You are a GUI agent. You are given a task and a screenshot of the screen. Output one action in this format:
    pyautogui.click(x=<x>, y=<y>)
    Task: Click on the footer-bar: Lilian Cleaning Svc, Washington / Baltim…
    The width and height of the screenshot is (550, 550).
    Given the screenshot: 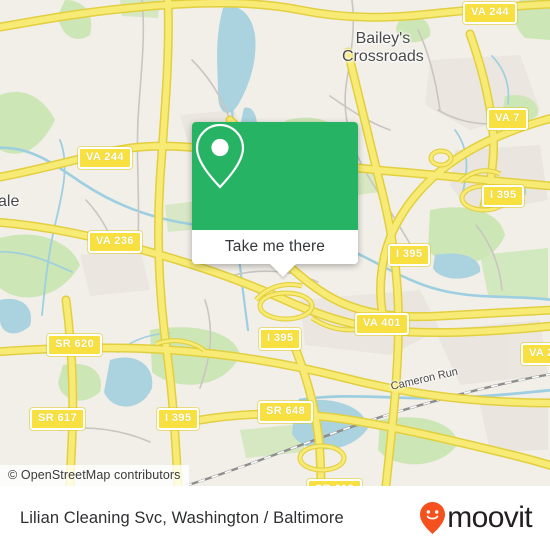 What is the action you would take?
    pyautogui.click(x=275, y=518)
    